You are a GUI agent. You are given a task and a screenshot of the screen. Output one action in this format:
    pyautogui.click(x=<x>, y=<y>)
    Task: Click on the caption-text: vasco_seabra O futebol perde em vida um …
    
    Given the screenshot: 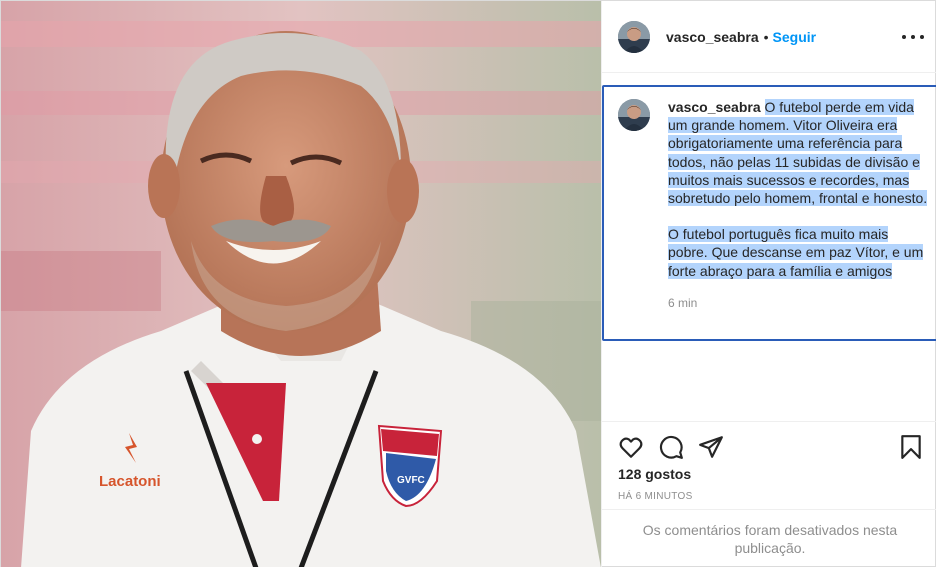 What is the action you would take?
    pyautogui.click(x=799, y=205)
    